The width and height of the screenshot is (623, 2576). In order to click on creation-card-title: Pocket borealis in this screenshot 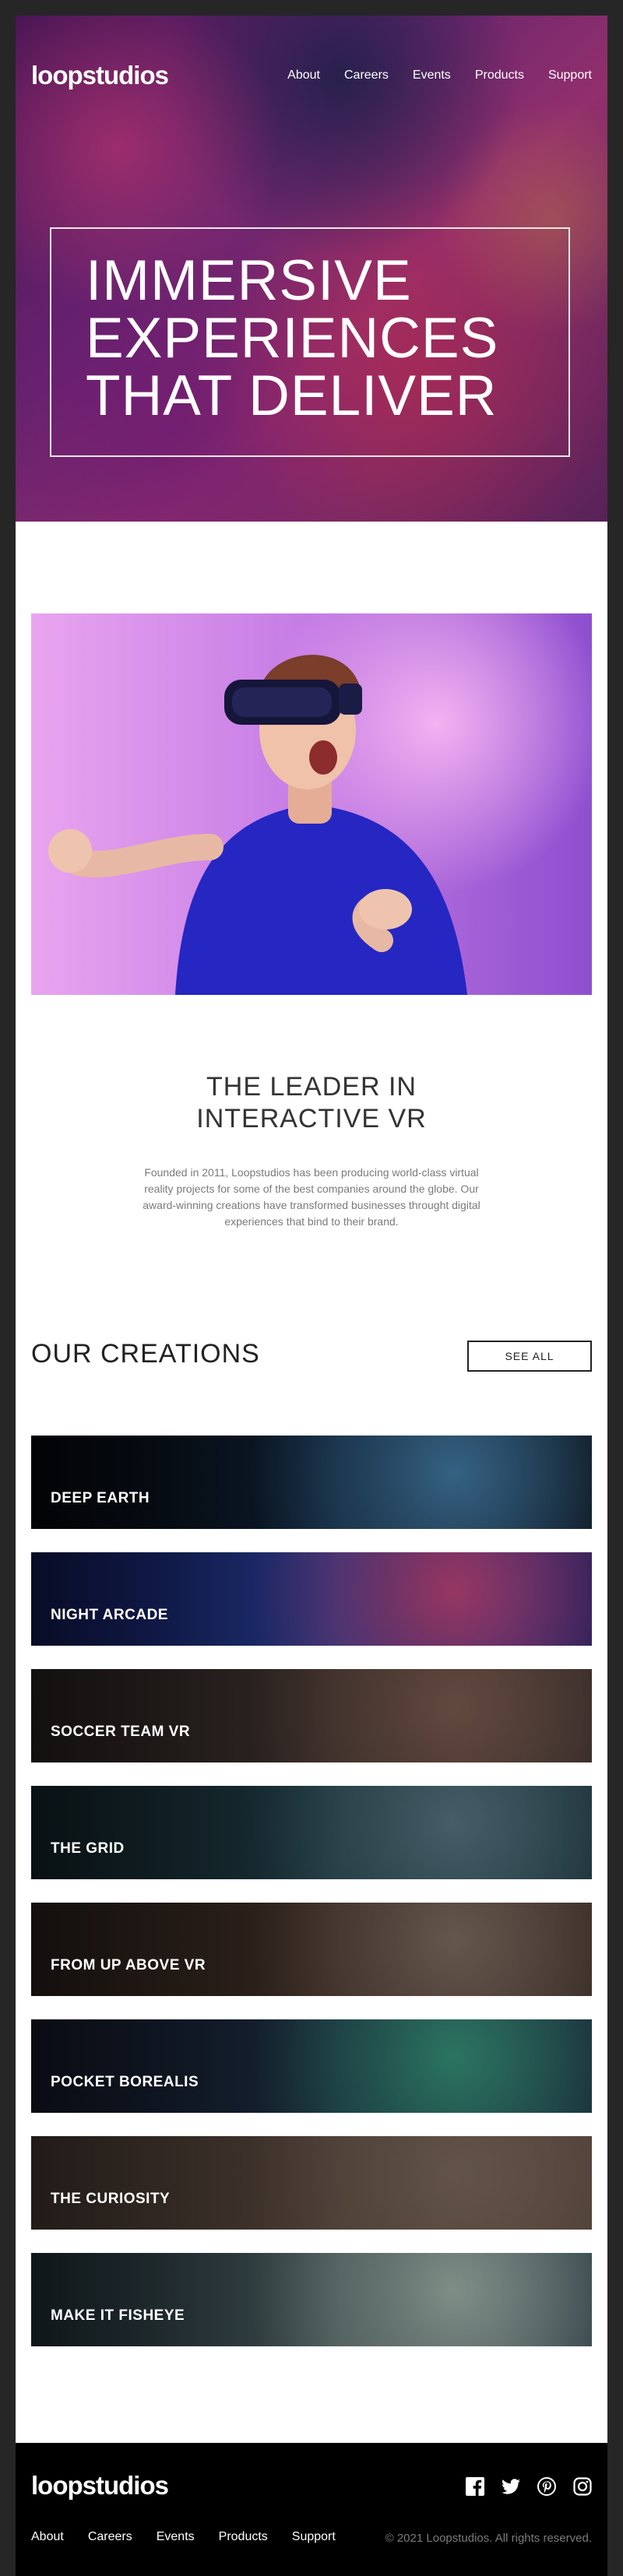, I will do `click(125, 2082)`.